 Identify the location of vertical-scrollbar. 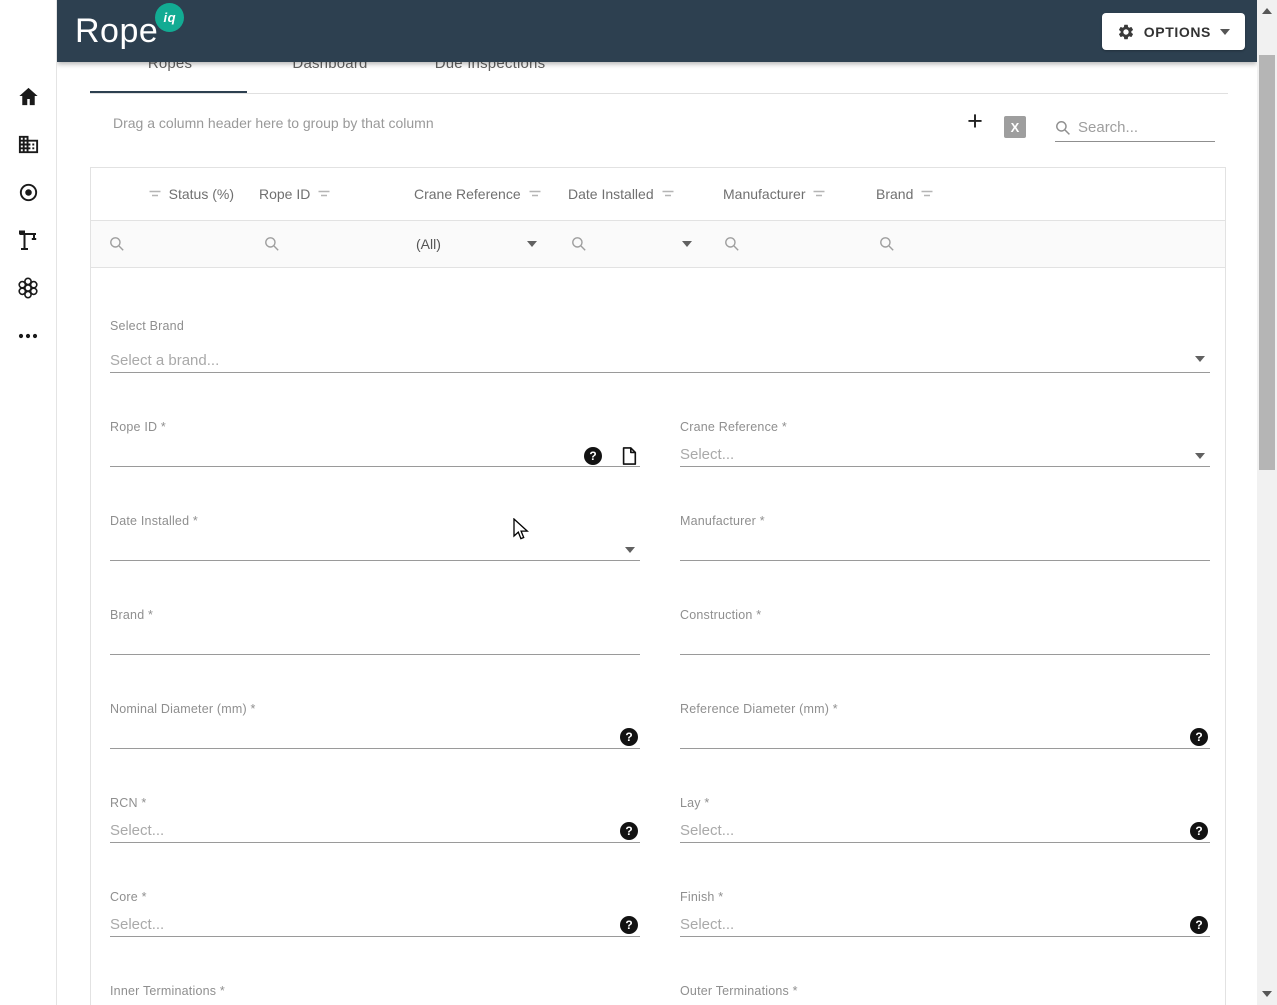
(1267, 502).